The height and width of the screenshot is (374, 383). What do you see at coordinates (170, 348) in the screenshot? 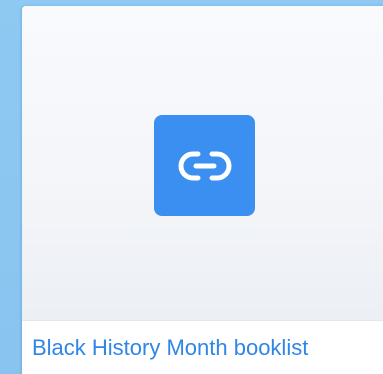
I see `card-title-link: Black History Month booklist` at bounding box center [170, 348].